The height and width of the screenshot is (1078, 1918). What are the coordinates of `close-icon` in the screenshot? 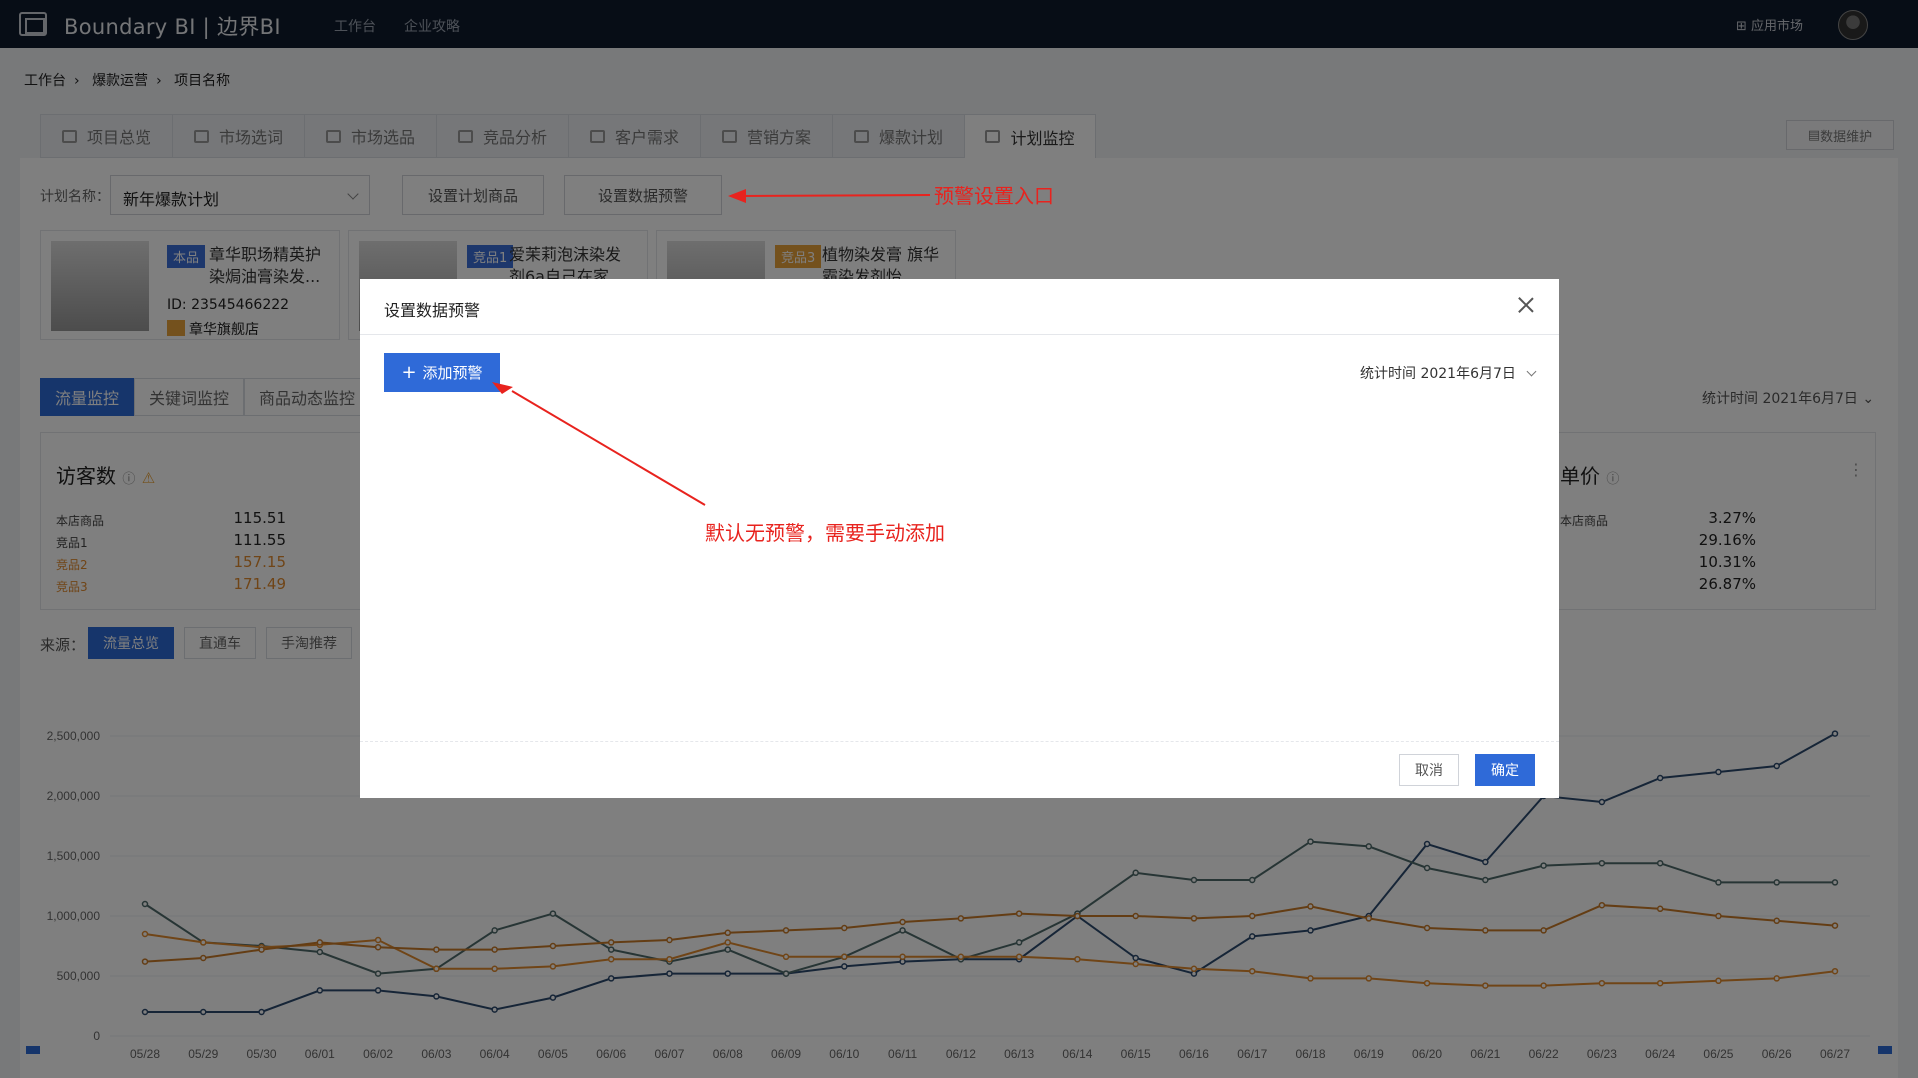 It's located at (1526, 305).